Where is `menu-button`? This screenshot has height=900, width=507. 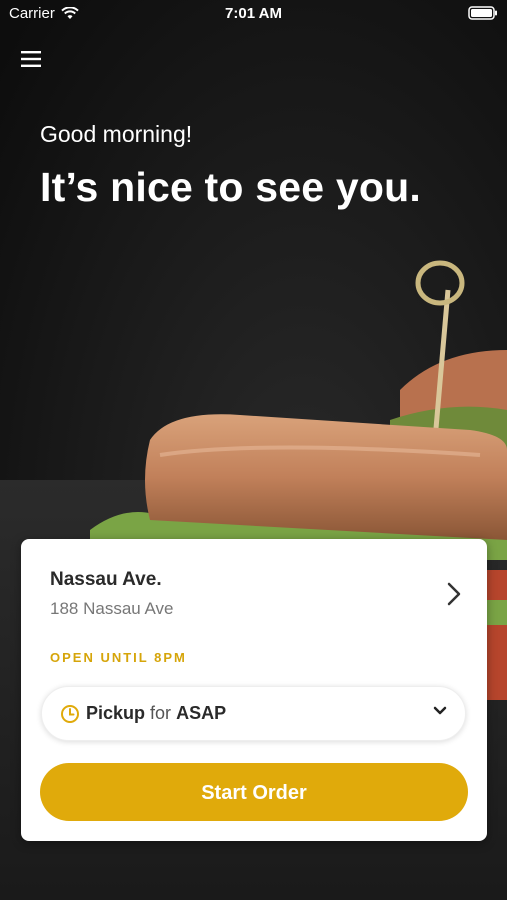
menu-button is located at coordinates (31, 59).